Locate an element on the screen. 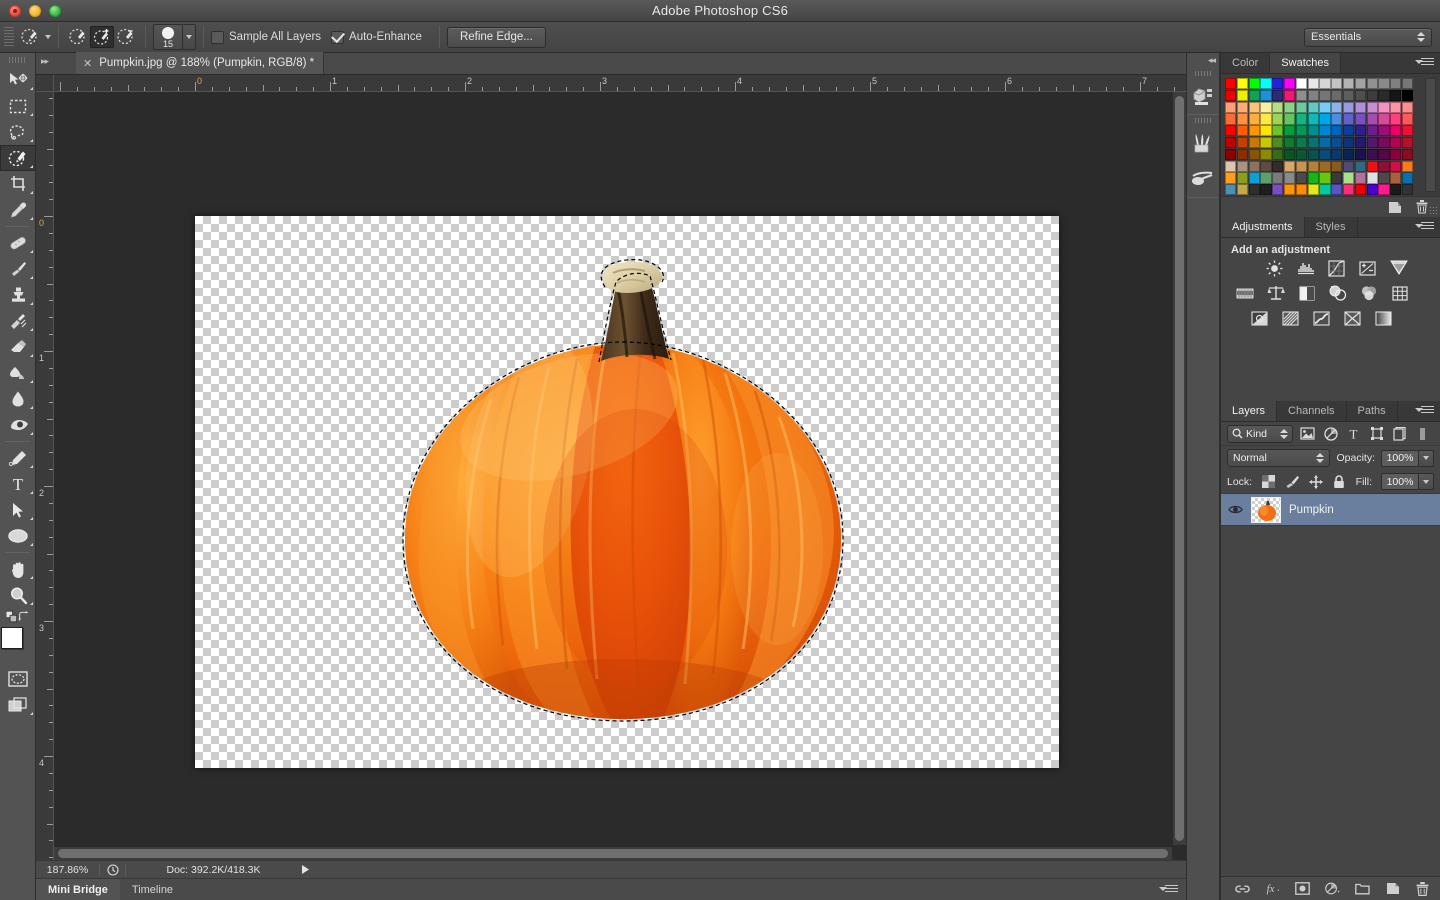  lock-all-icon is located at coordinates (1339, 481).